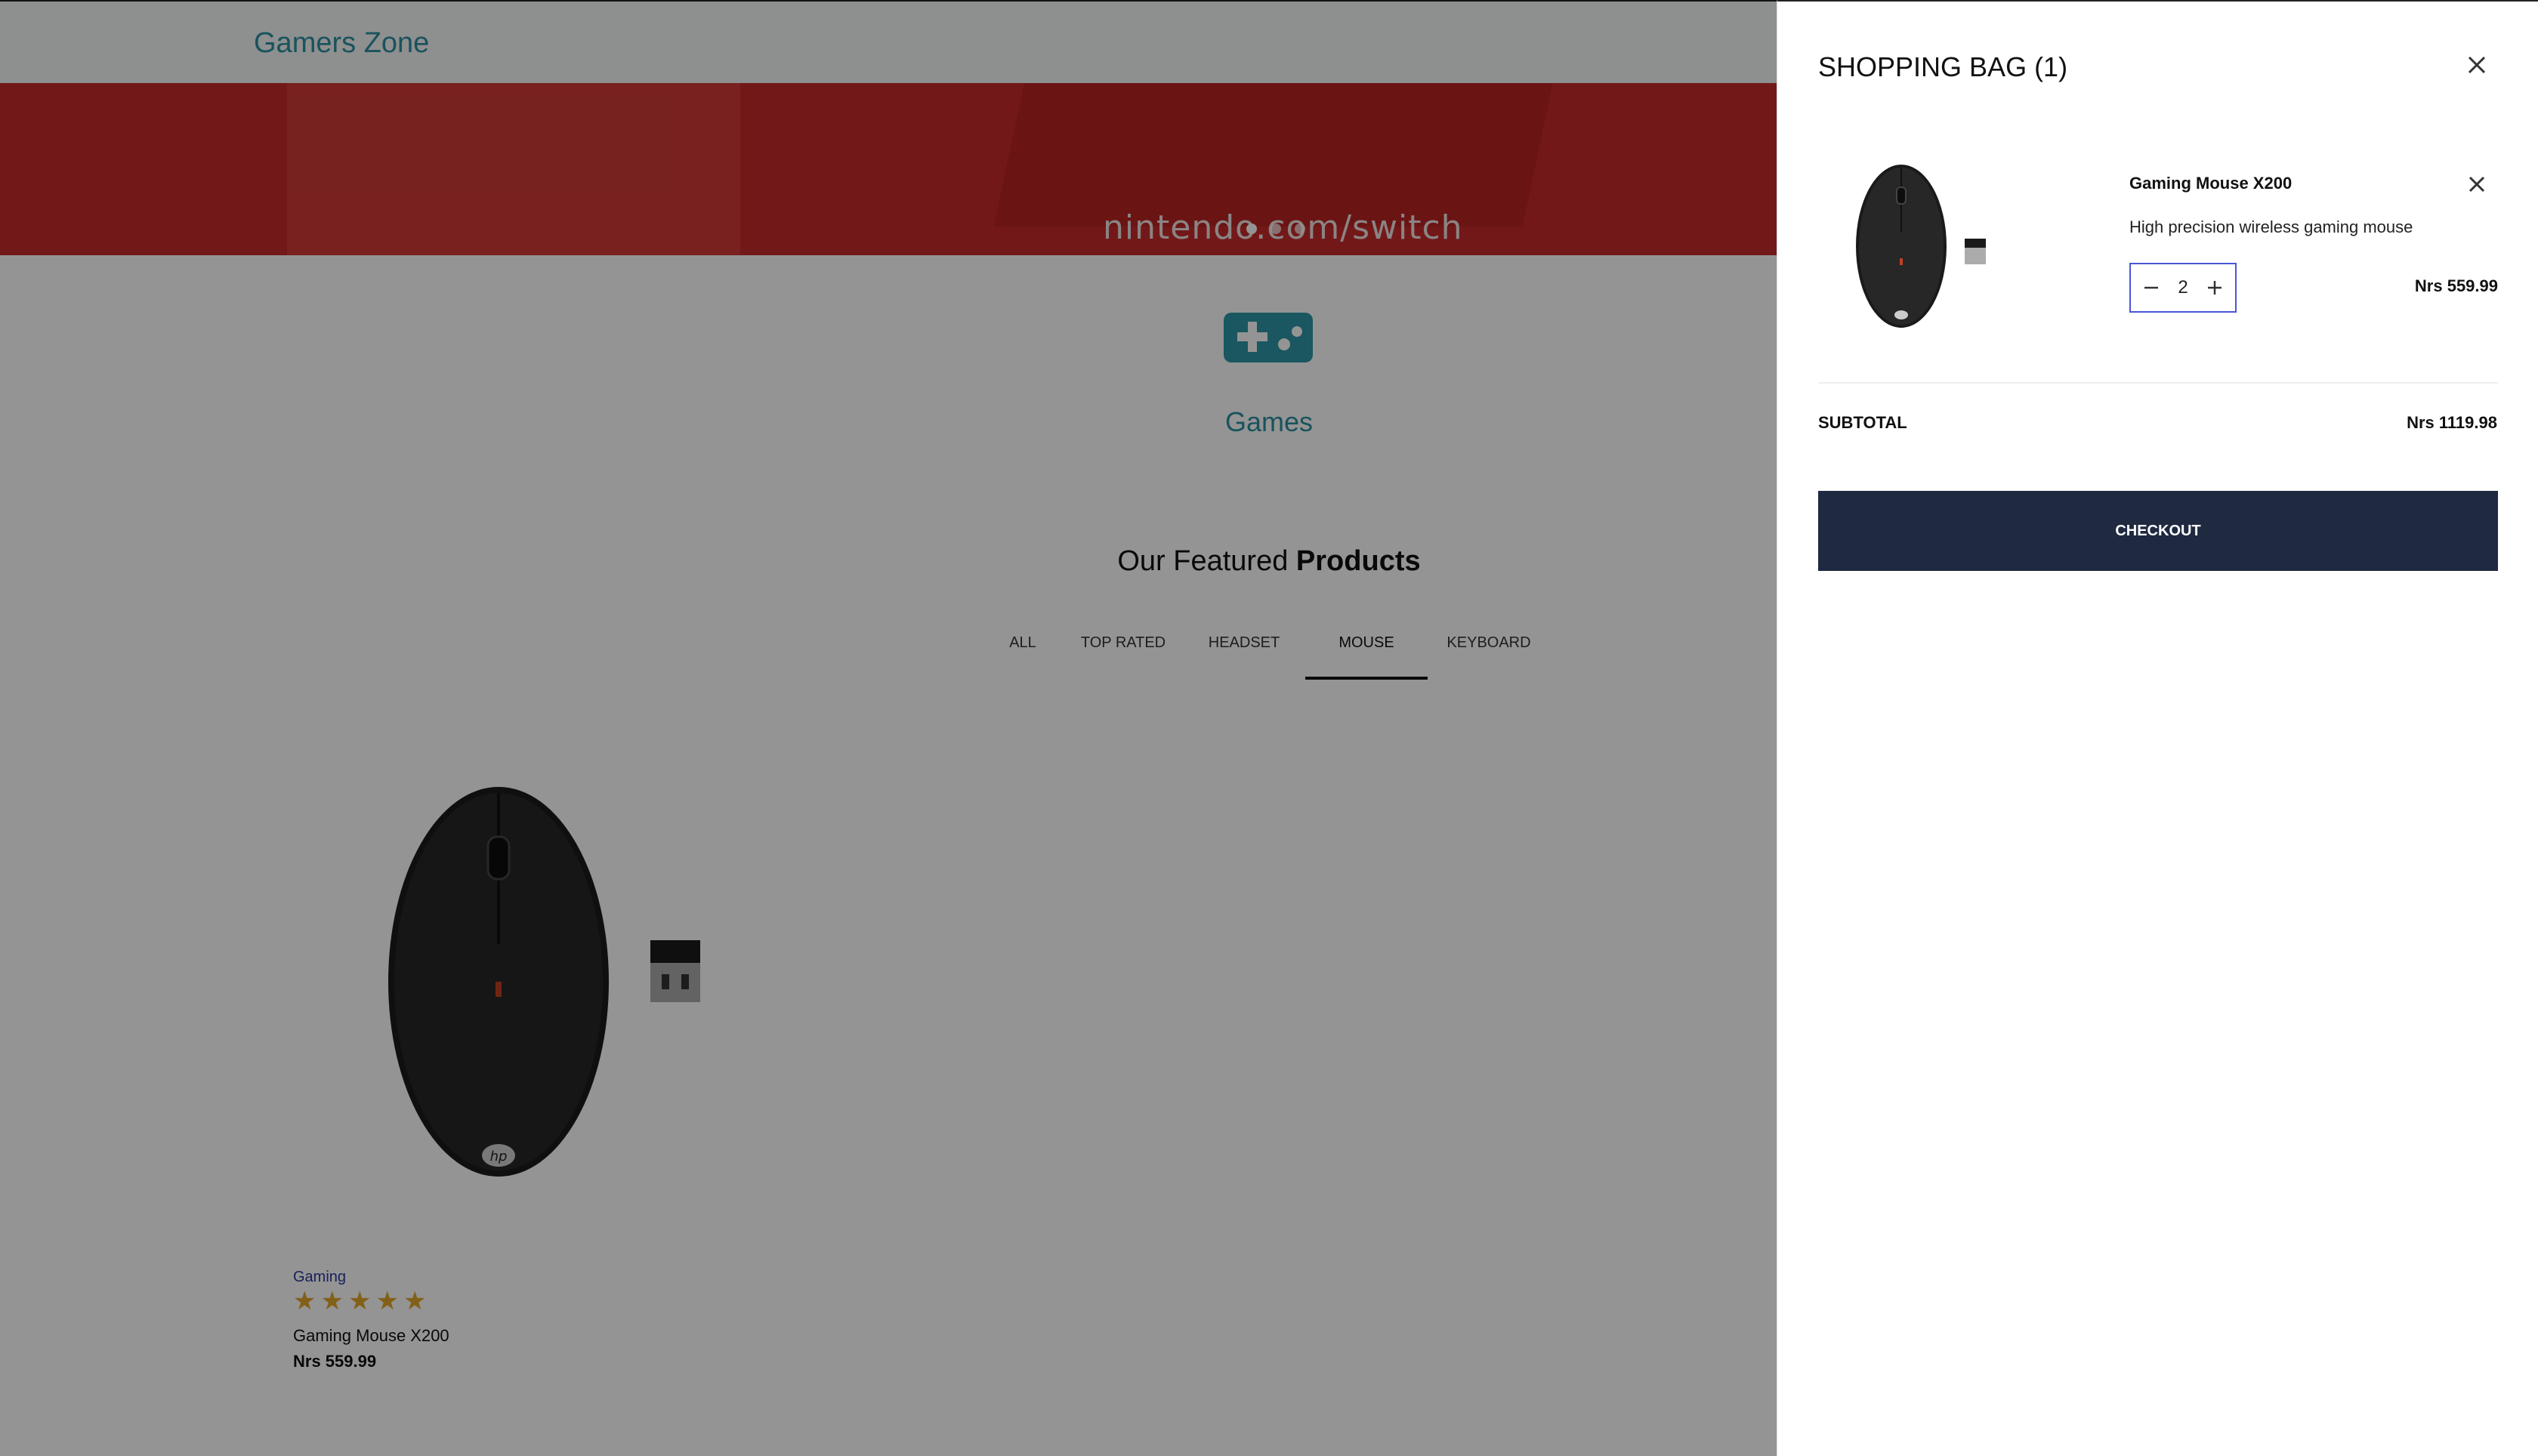 The width and height of the screenshot is (2538, 1456). I want to click on close-icon, so click(2477, 65).